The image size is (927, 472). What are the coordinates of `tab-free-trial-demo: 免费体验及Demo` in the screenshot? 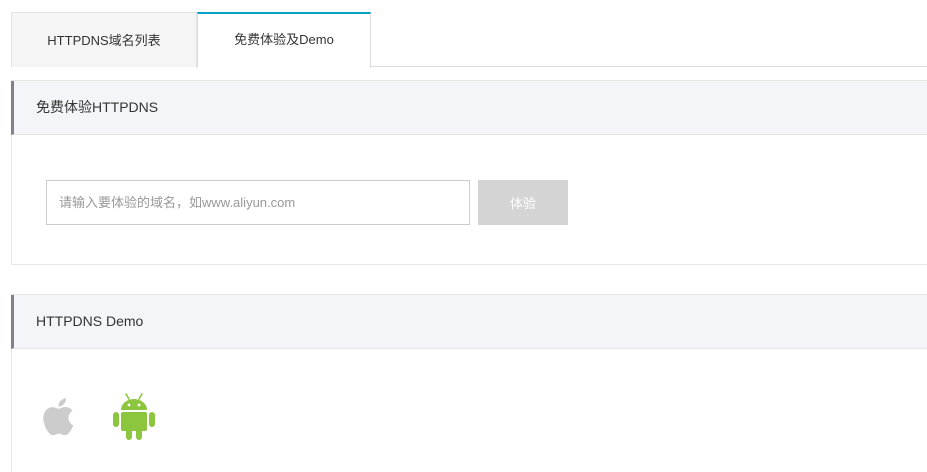 It's located at (284, 40).